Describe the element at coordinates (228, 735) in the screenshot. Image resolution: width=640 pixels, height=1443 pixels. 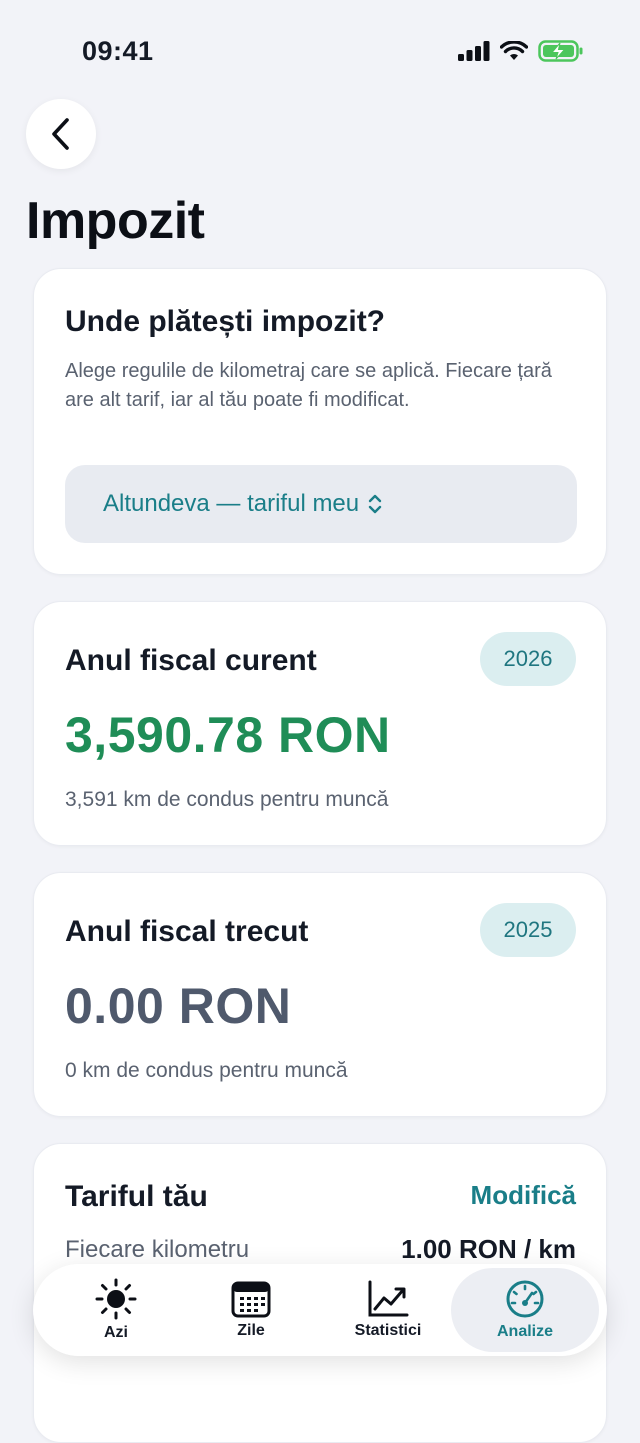
I see `current-year-amount: 3,590.78 RON` at that location.